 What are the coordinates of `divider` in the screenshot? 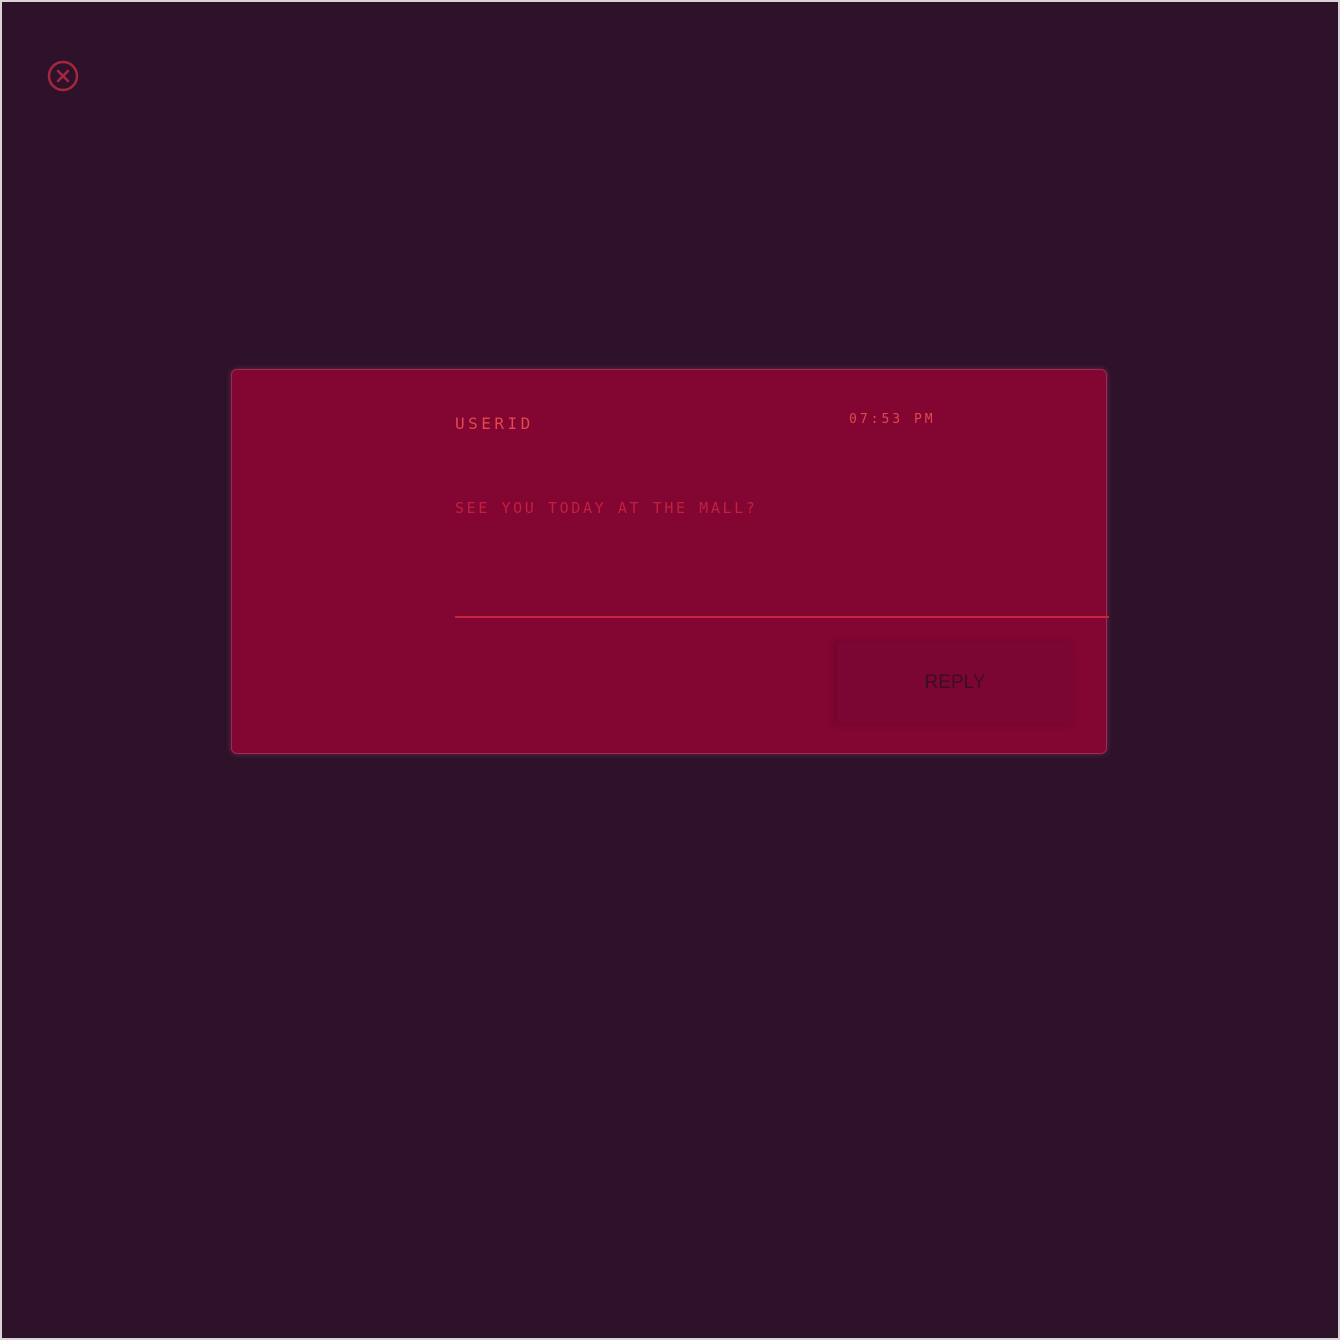 It's located at (782, 617).